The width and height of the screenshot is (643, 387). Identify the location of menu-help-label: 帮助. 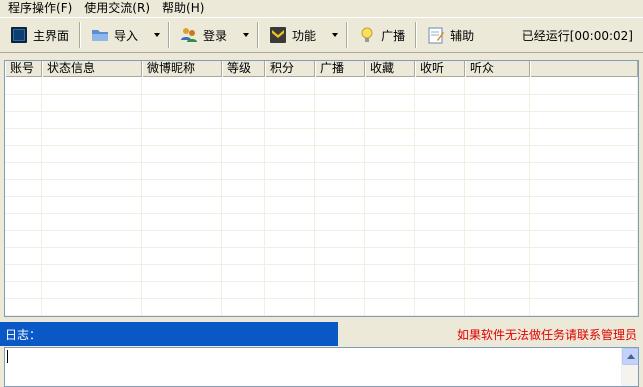
(174, 8).